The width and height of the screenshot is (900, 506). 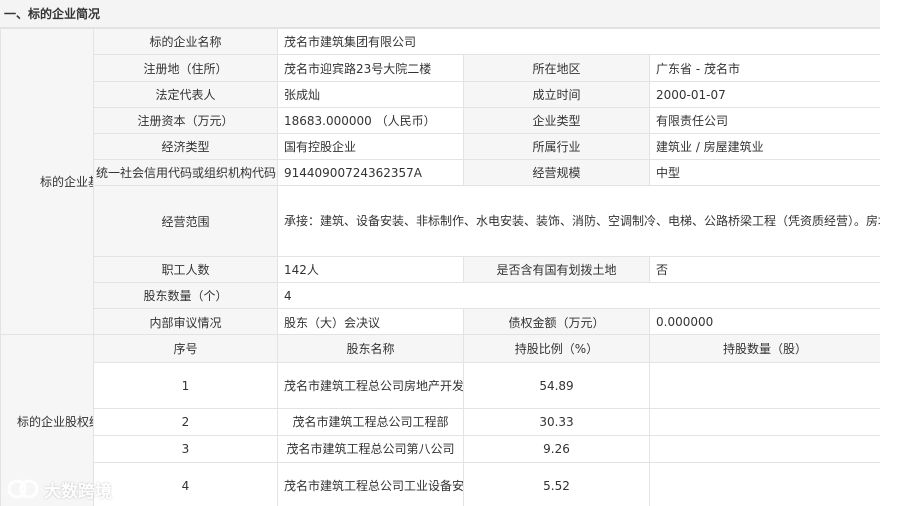 What do you see at coordinates (185, 41) in the screenshot?
I see `company-name-label: 标的企业名称` at bounding box center [185, 41].